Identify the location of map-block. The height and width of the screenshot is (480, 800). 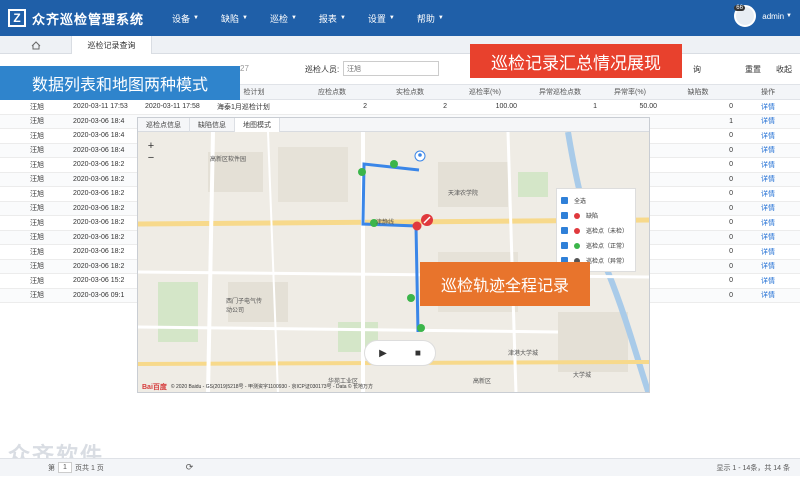
(473, 184).